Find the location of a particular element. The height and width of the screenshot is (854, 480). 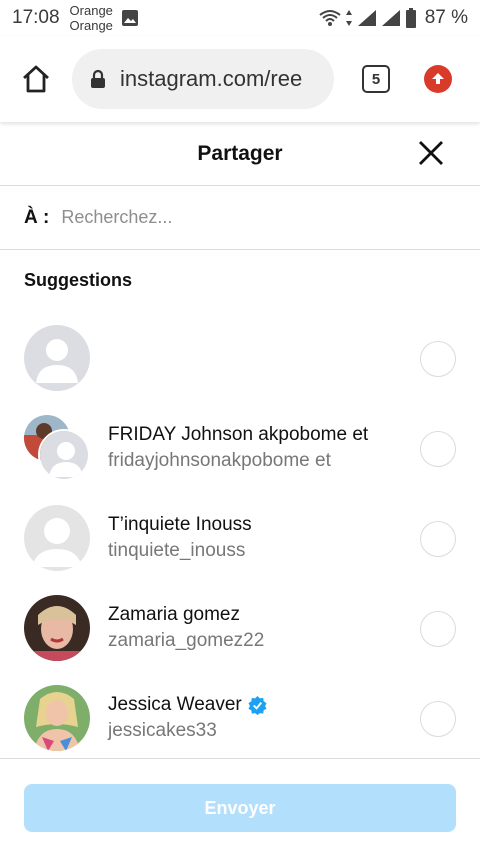

verified-badge-icon is located at coordinates (257, 705).